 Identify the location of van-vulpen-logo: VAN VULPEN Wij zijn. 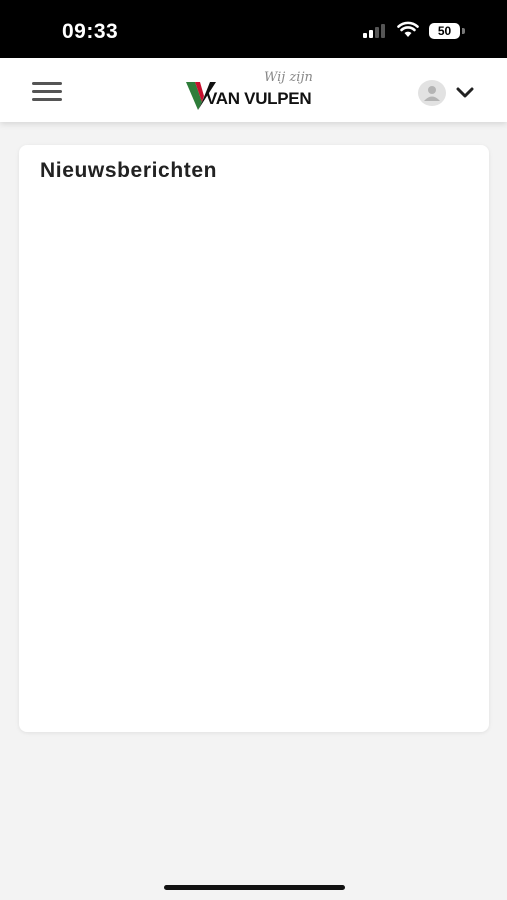
(256, 92).